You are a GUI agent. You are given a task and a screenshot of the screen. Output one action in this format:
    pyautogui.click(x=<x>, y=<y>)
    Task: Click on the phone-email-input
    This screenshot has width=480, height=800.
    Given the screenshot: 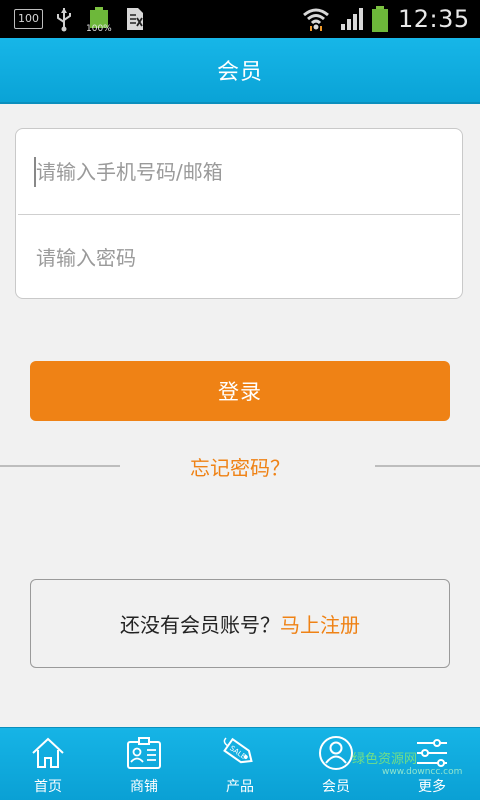 What is the action you would take?
    pyautogui.click(x=236, y=171)
    